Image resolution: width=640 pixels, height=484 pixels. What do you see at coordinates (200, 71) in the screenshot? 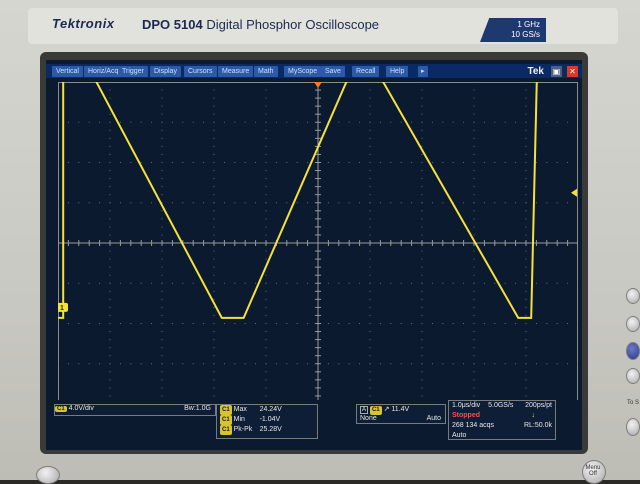
I see `menu-item-cursors: Cursors` at bounding box center [200, 71].